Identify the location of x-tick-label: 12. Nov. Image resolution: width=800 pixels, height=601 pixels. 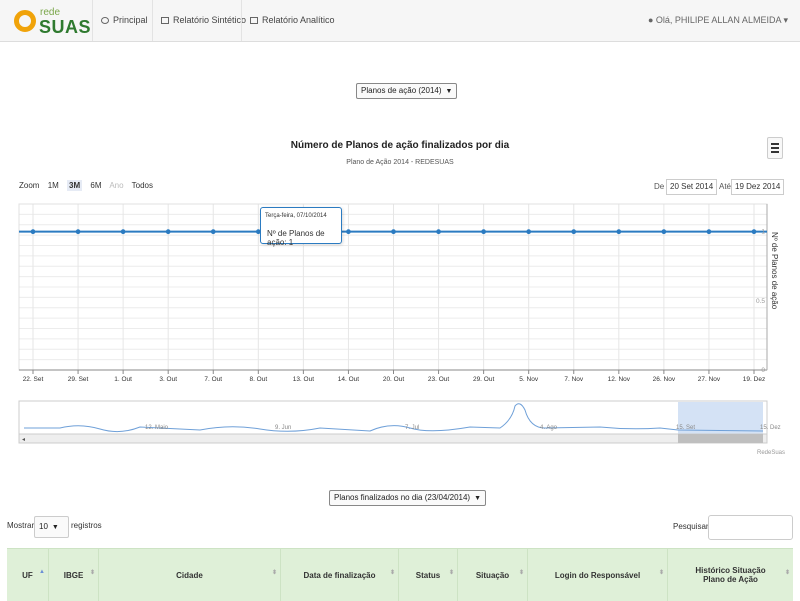
(619, 379).